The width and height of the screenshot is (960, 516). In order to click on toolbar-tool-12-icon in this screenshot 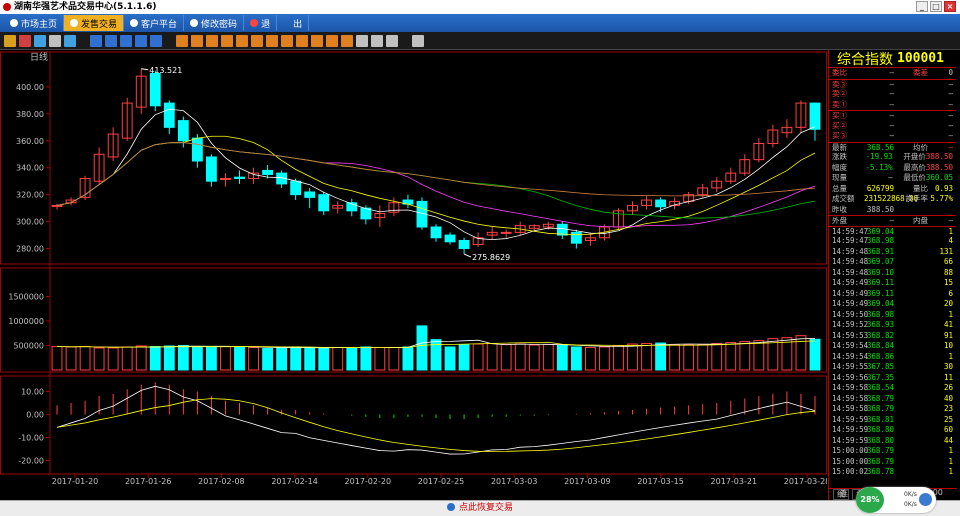, I will do `click(182, 40)`.